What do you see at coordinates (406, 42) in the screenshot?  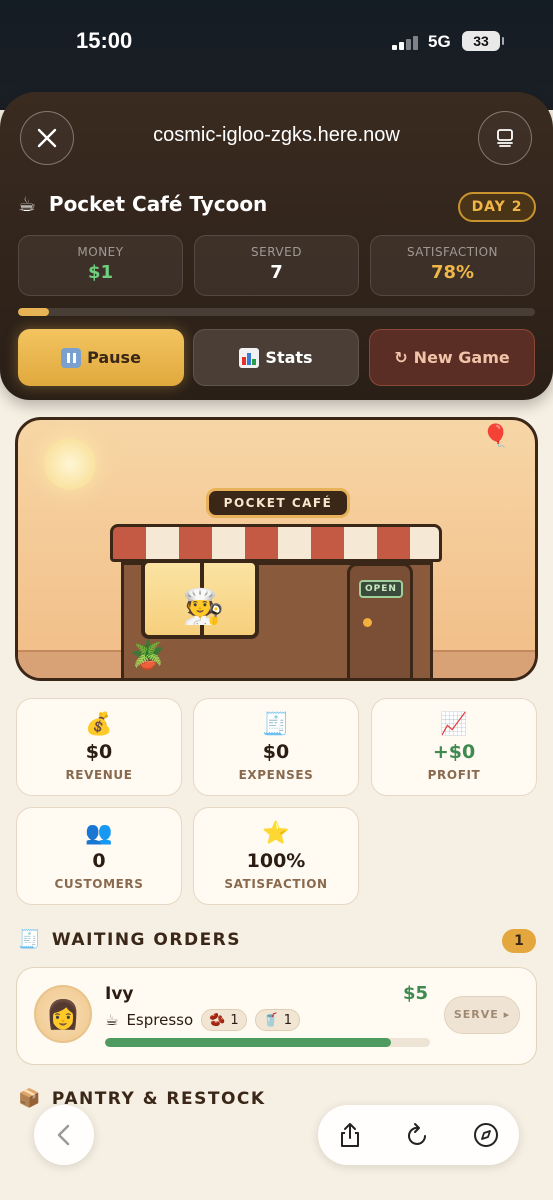 I see `signal-icon` at bounding box center [406, 42].